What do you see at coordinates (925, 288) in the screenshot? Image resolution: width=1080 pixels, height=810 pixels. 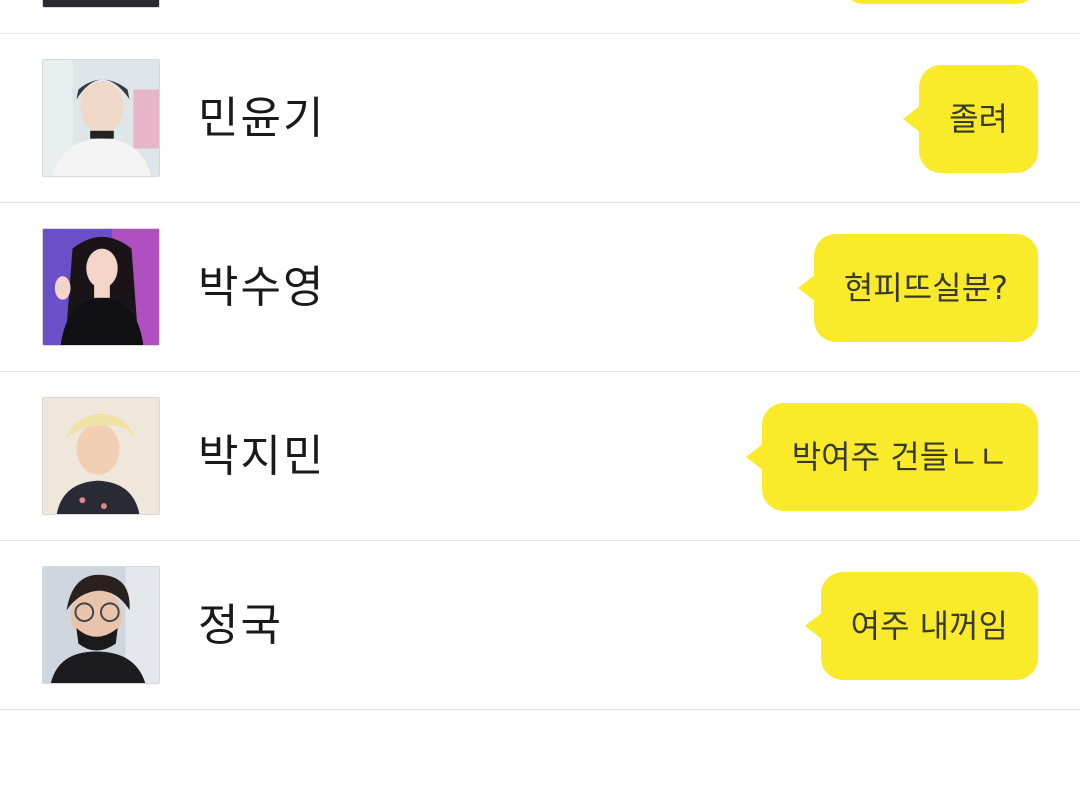 I see `status-message-text: 현피뜨실분?` at bounding box center [925, 288].